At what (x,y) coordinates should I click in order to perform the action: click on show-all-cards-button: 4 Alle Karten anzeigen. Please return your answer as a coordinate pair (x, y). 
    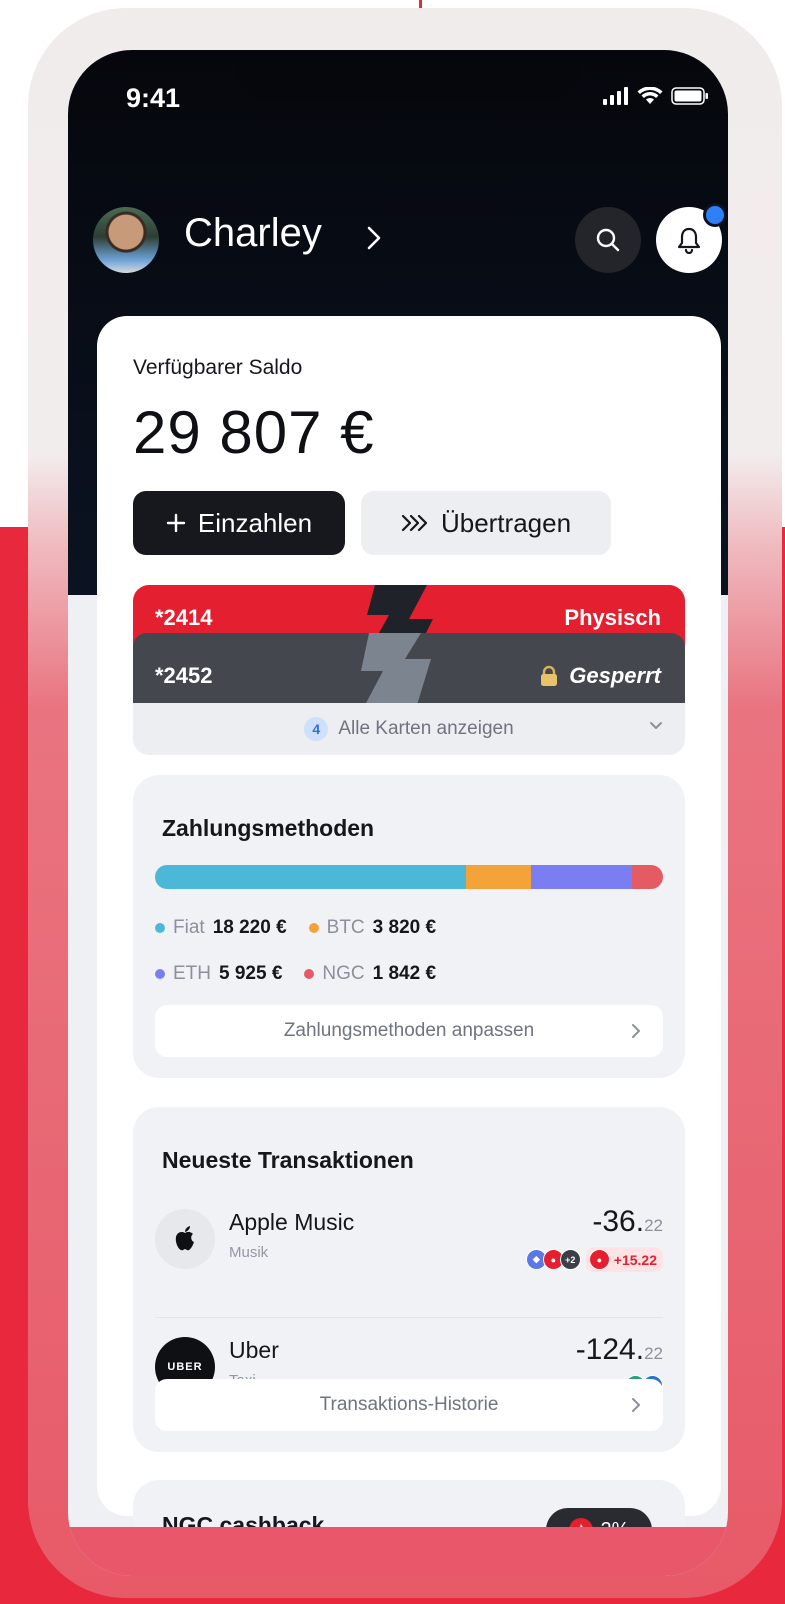
    Looking at the image, I should click on (409, 729).